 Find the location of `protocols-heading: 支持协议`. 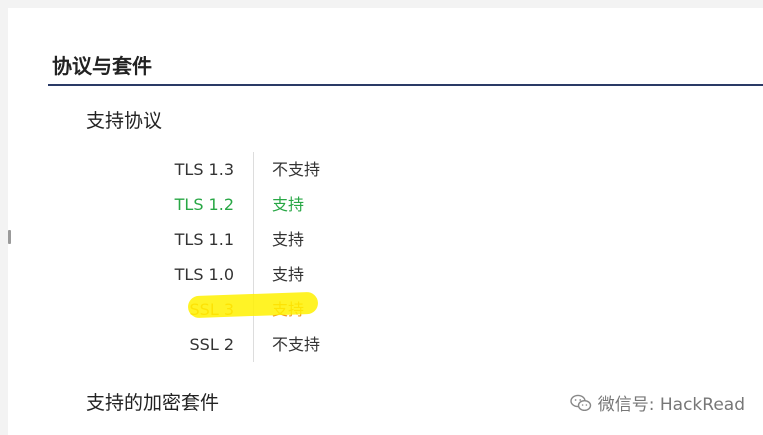

protocols-heading: 支持协议 is located at coordinates (124, 121).